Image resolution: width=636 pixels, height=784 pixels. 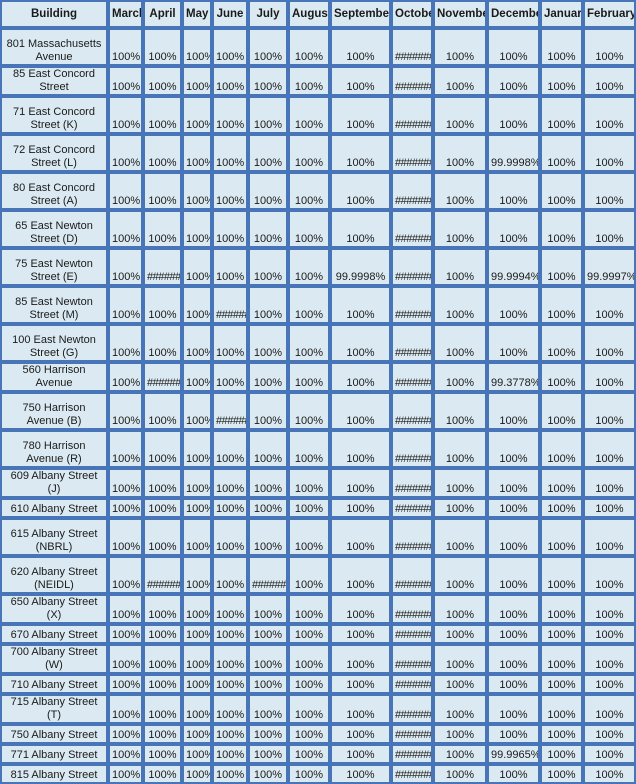 What do you see at coordinates (54, 634) in the screenshot?
I see `building-name-cell: 670 Albany Street` at bounding box center [54, 634].